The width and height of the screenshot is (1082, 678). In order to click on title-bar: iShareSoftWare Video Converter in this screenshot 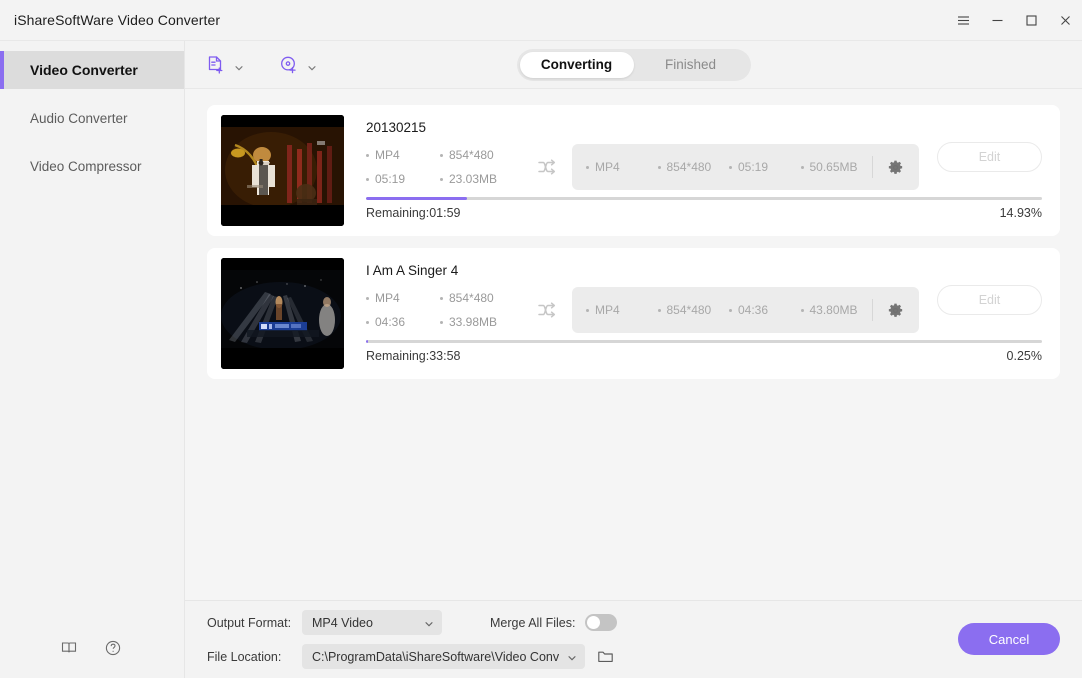, I will do `click(541, 20)`.